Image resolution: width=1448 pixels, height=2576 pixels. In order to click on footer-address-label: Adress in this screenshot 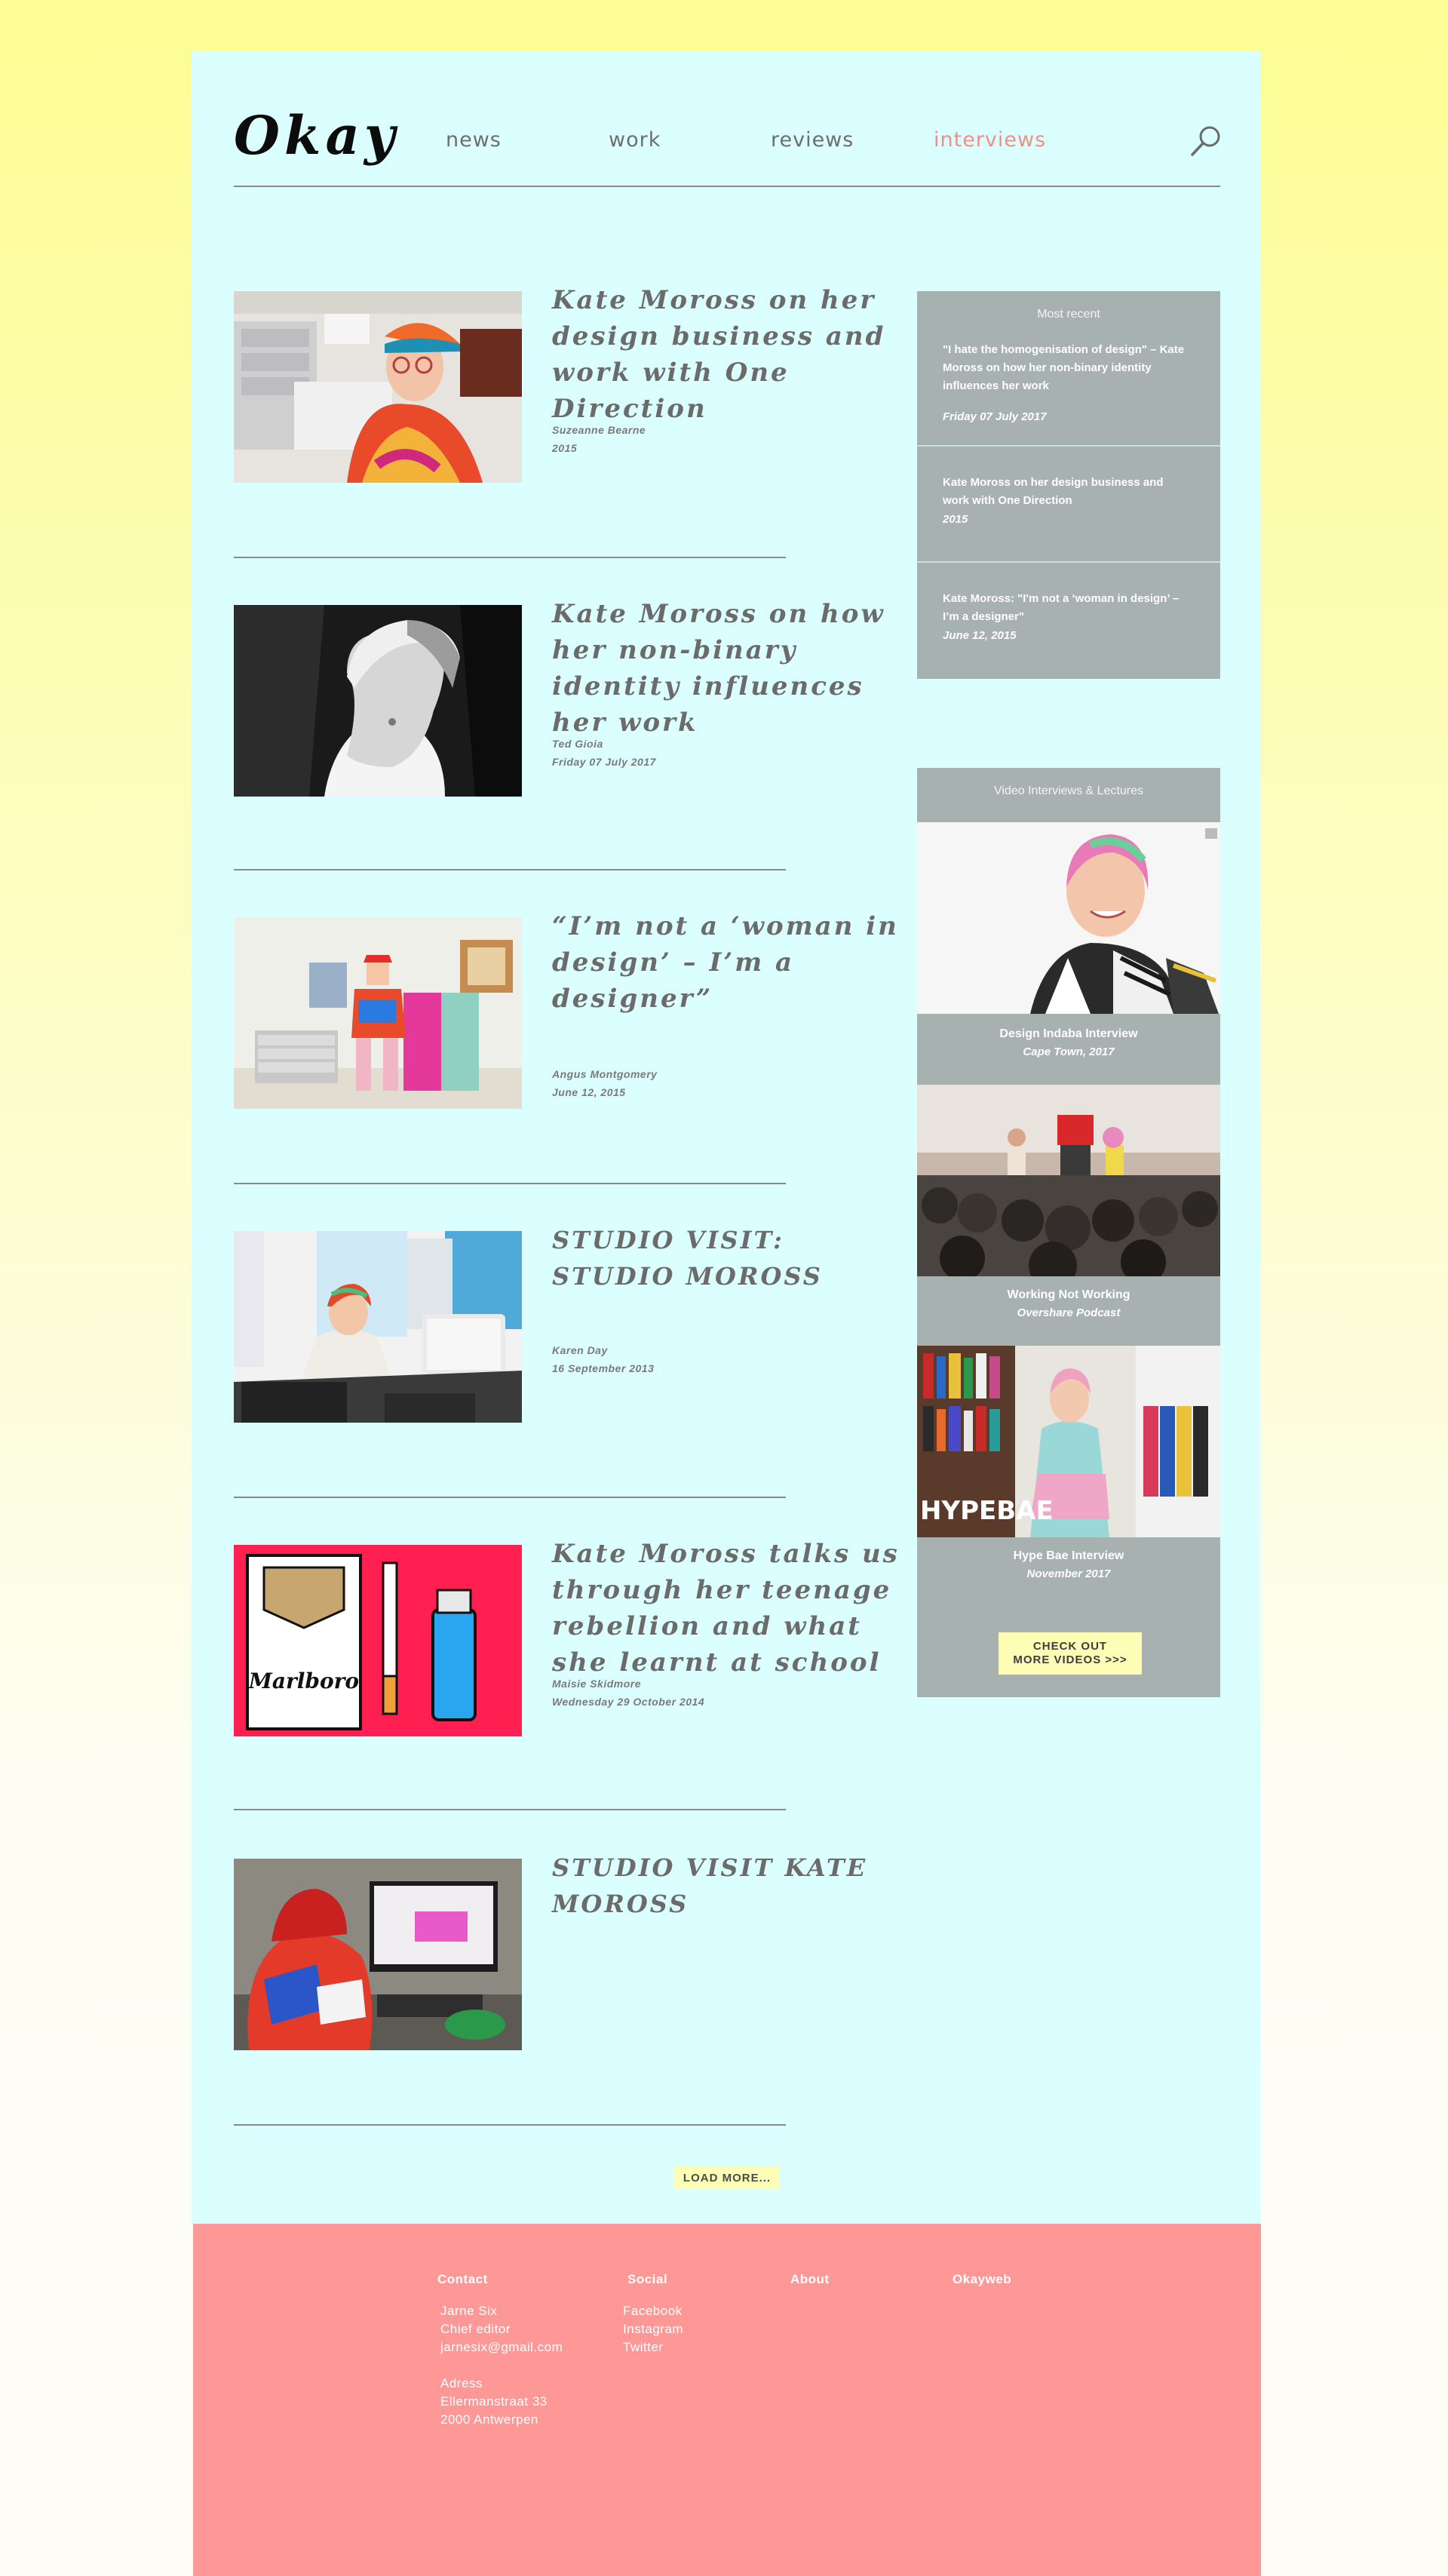, I will do `click(461, 2383)`.